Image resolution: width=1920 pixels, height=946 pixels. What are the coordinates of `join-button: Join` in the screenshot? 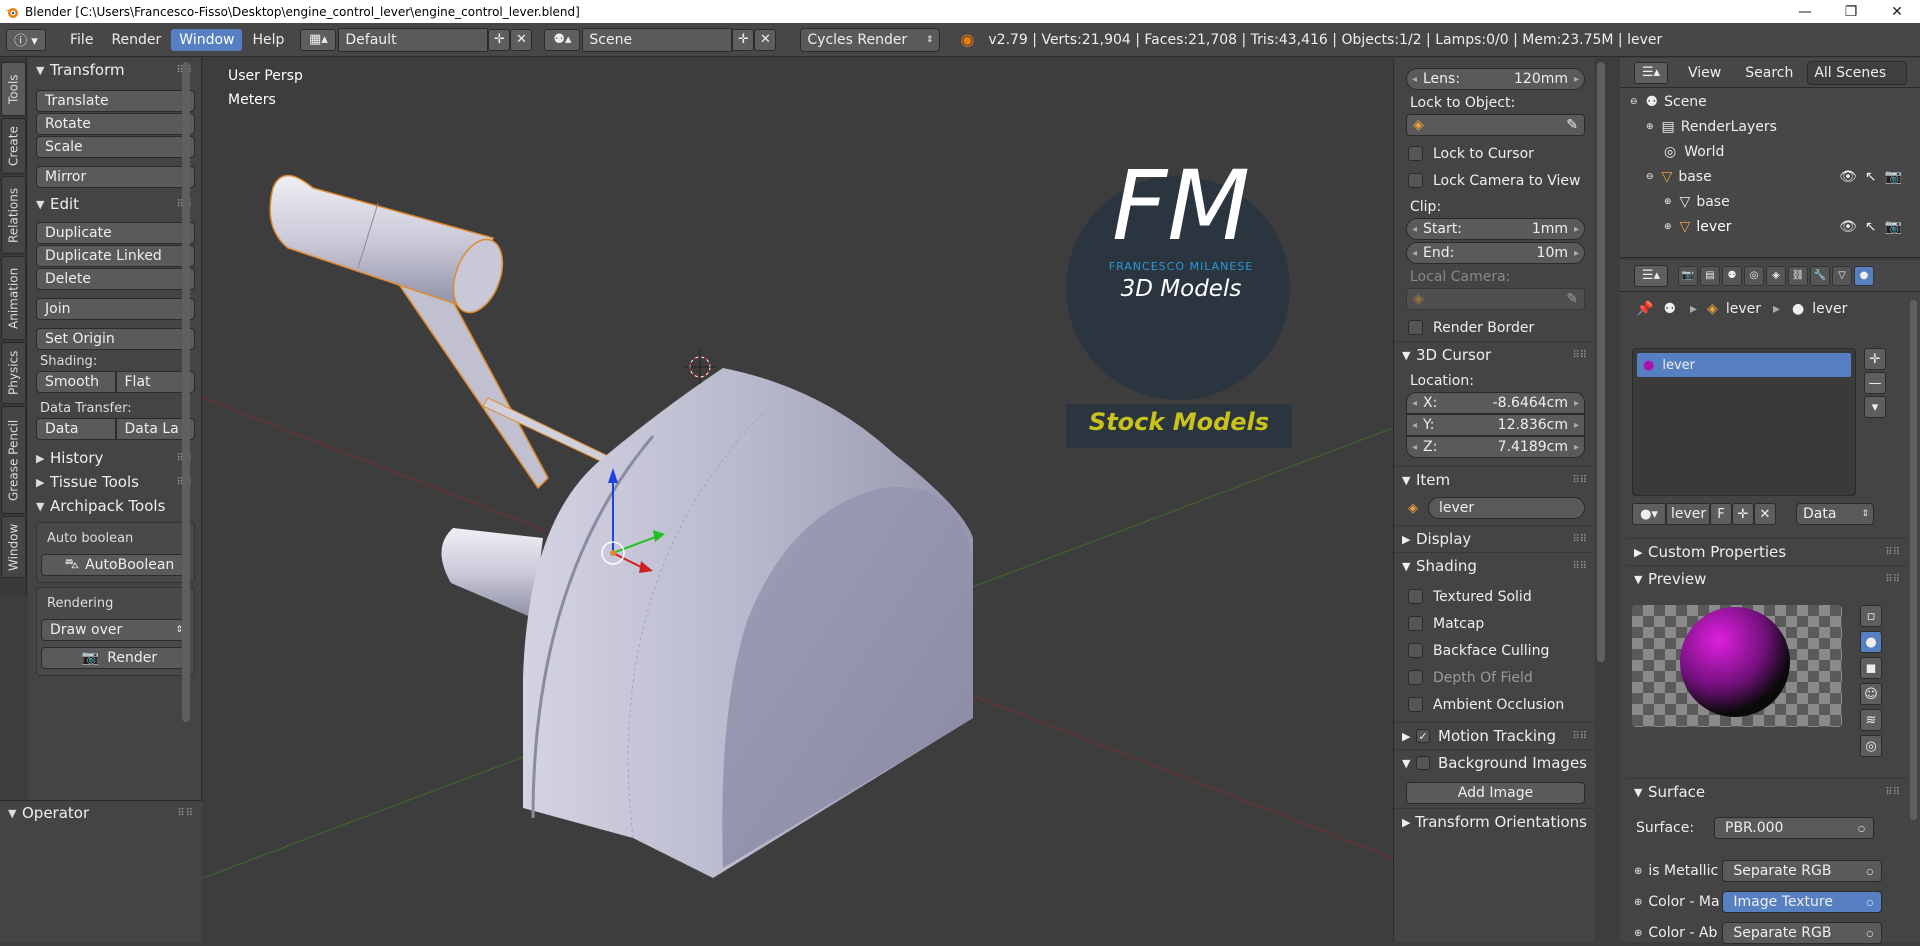 It's located at (115, 309).